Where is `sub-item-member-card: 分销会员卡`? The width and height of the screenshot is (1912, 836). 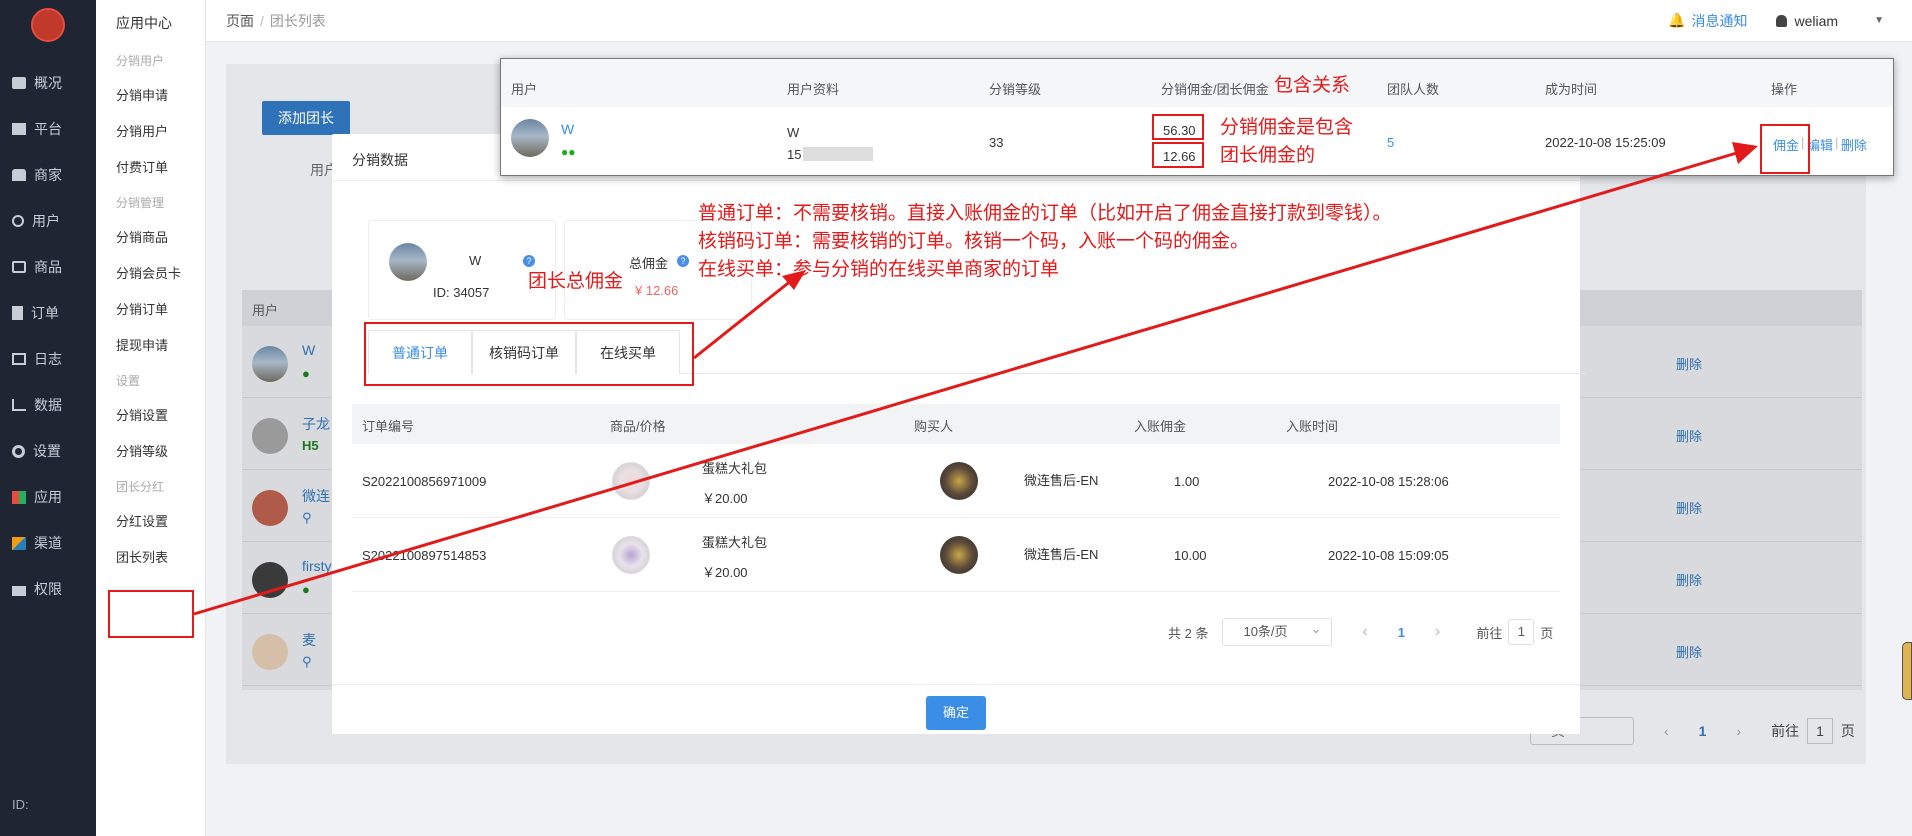
sub-item-member-card: 分销会员卡 is located at coordinates (150, 274).